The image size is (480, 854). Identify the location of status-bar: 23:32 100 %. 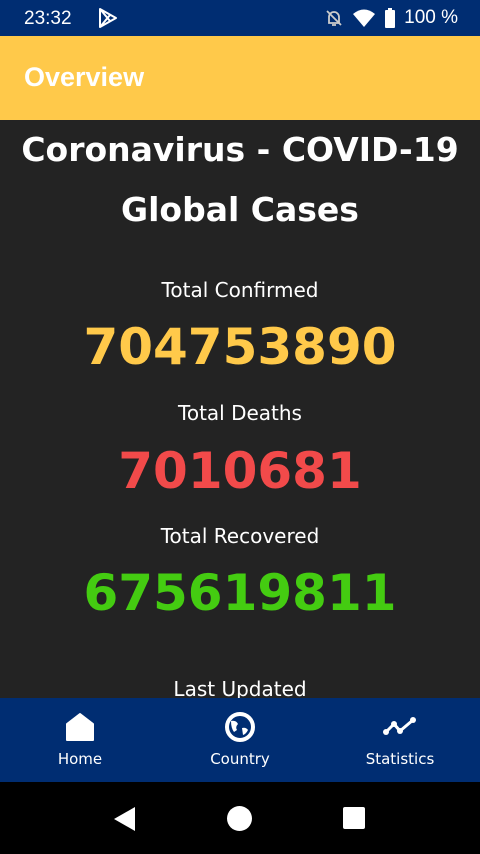
(240, 18).